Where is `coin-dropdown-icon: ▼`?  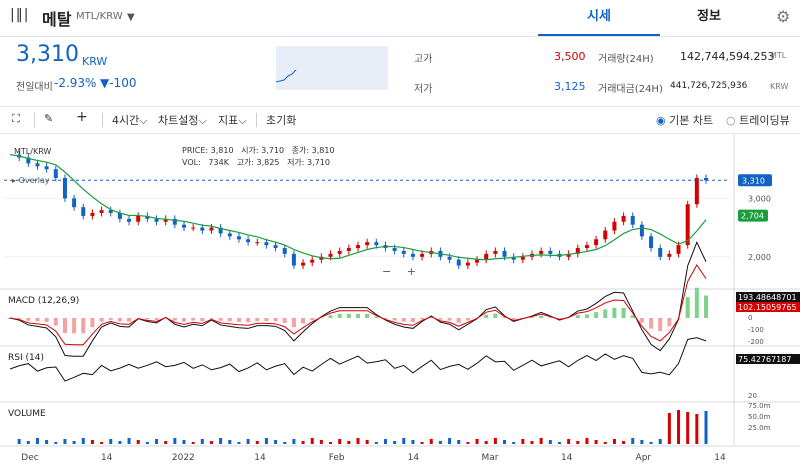 coin-dropdown-icon: ▼ is located at coordinates (131, 17).